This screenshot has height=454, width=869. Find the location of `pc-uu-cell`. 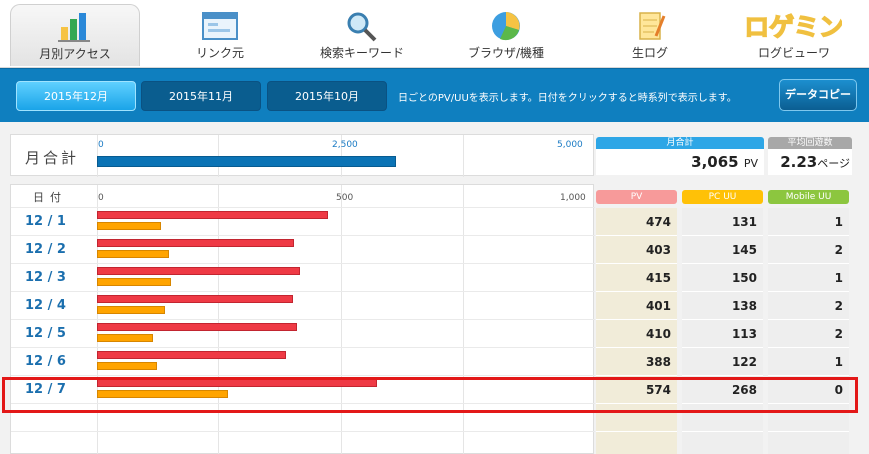

pc-uu-cell is located at coordinates (722, 443).